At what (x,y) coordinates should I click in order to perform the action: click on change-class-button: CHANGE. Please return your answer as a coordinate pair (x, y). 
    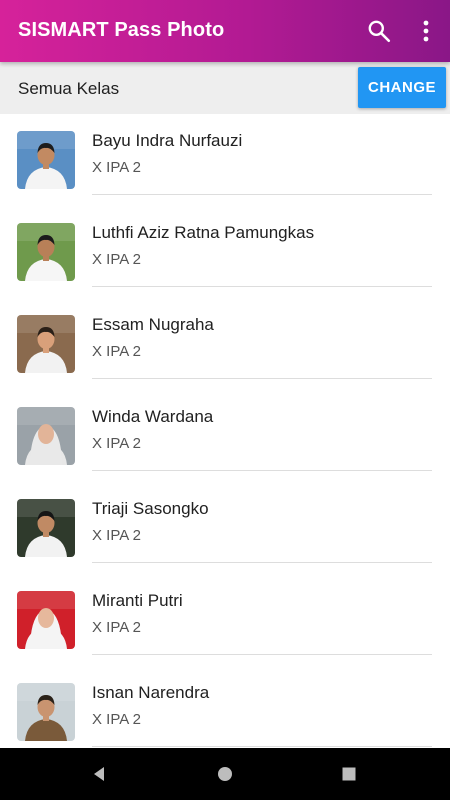
    Looking at the image, I should click on (402, 87).